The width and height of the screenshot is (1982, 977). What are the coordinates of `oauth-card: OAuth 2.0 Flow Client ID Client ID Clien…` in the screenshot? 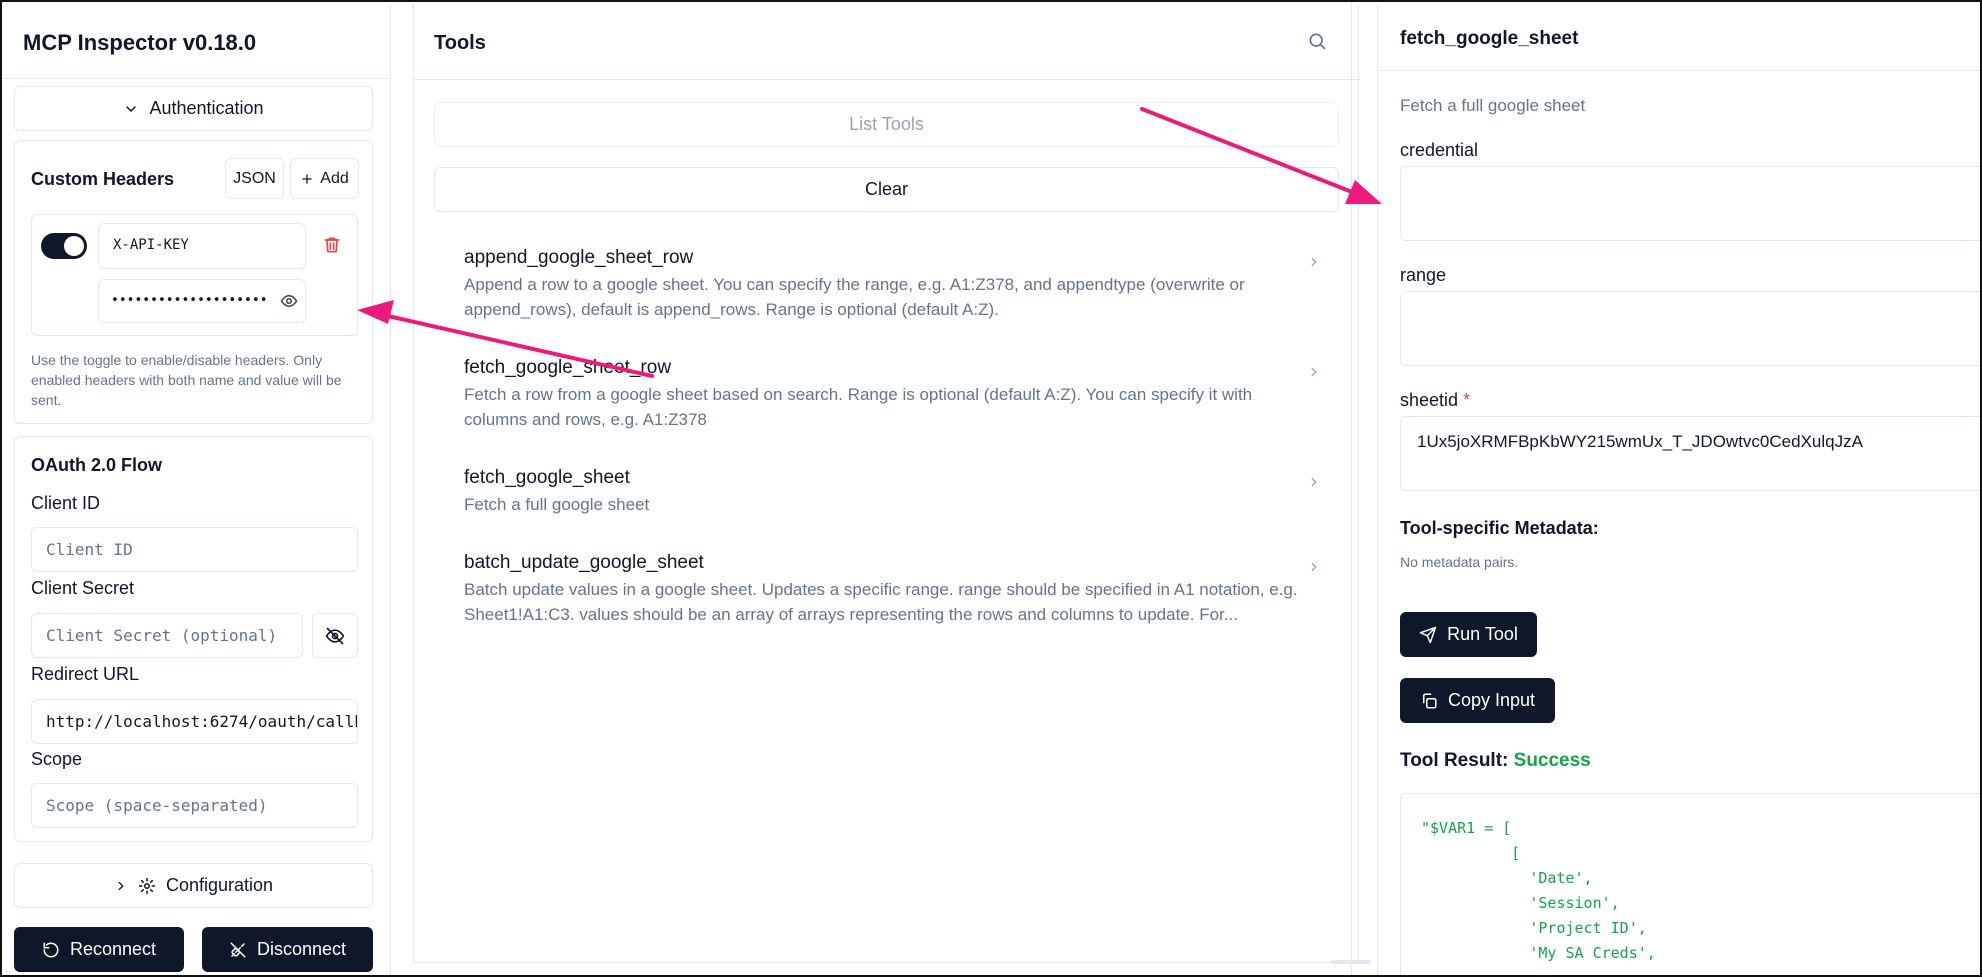 It's located at (193, 639).